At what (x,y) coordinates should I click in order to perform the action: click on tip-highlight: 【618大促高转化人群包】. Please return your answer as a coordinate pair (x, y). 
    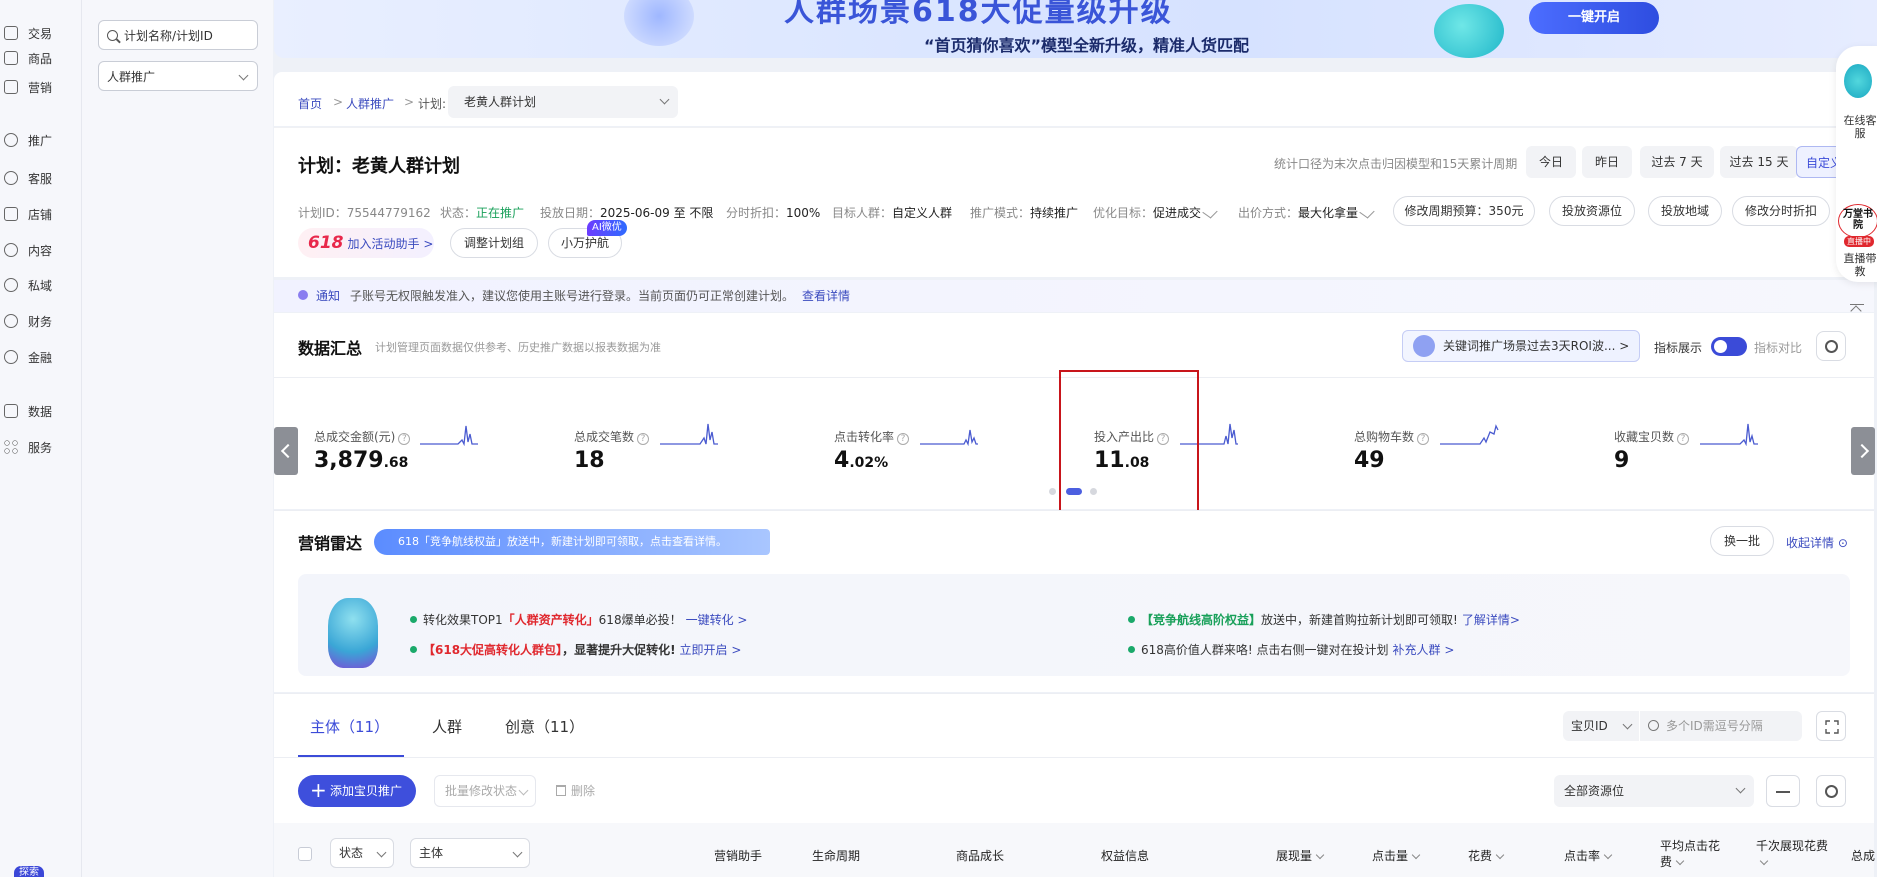
    Looking at the image, I should click on (493, 650).